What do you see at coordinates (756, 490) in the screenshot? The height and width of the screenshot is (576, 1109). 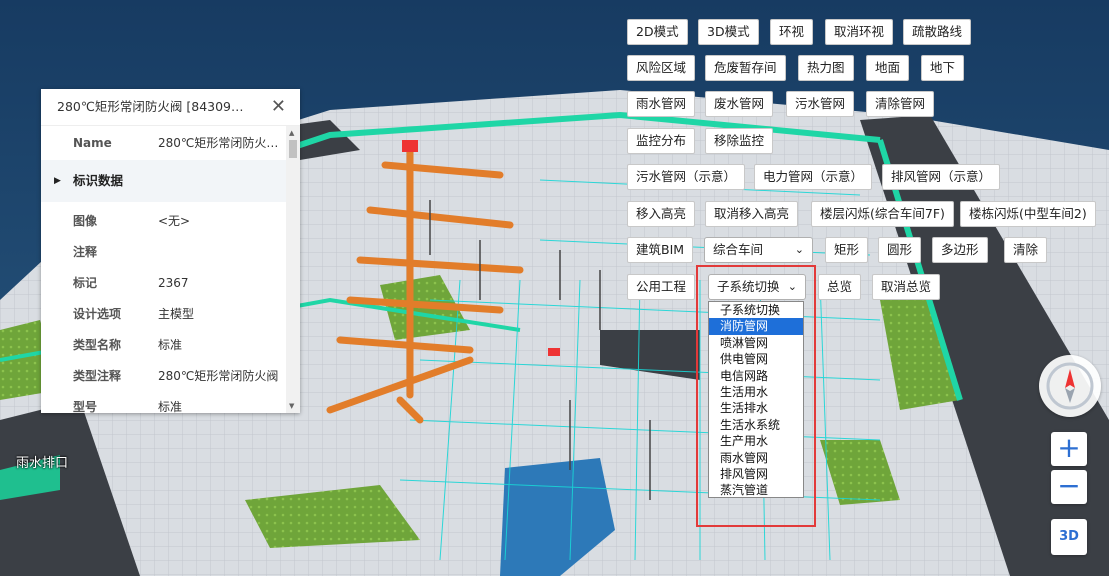 I see `subsystem-option: 蒸汽管道` at bounding box center [756, 490].